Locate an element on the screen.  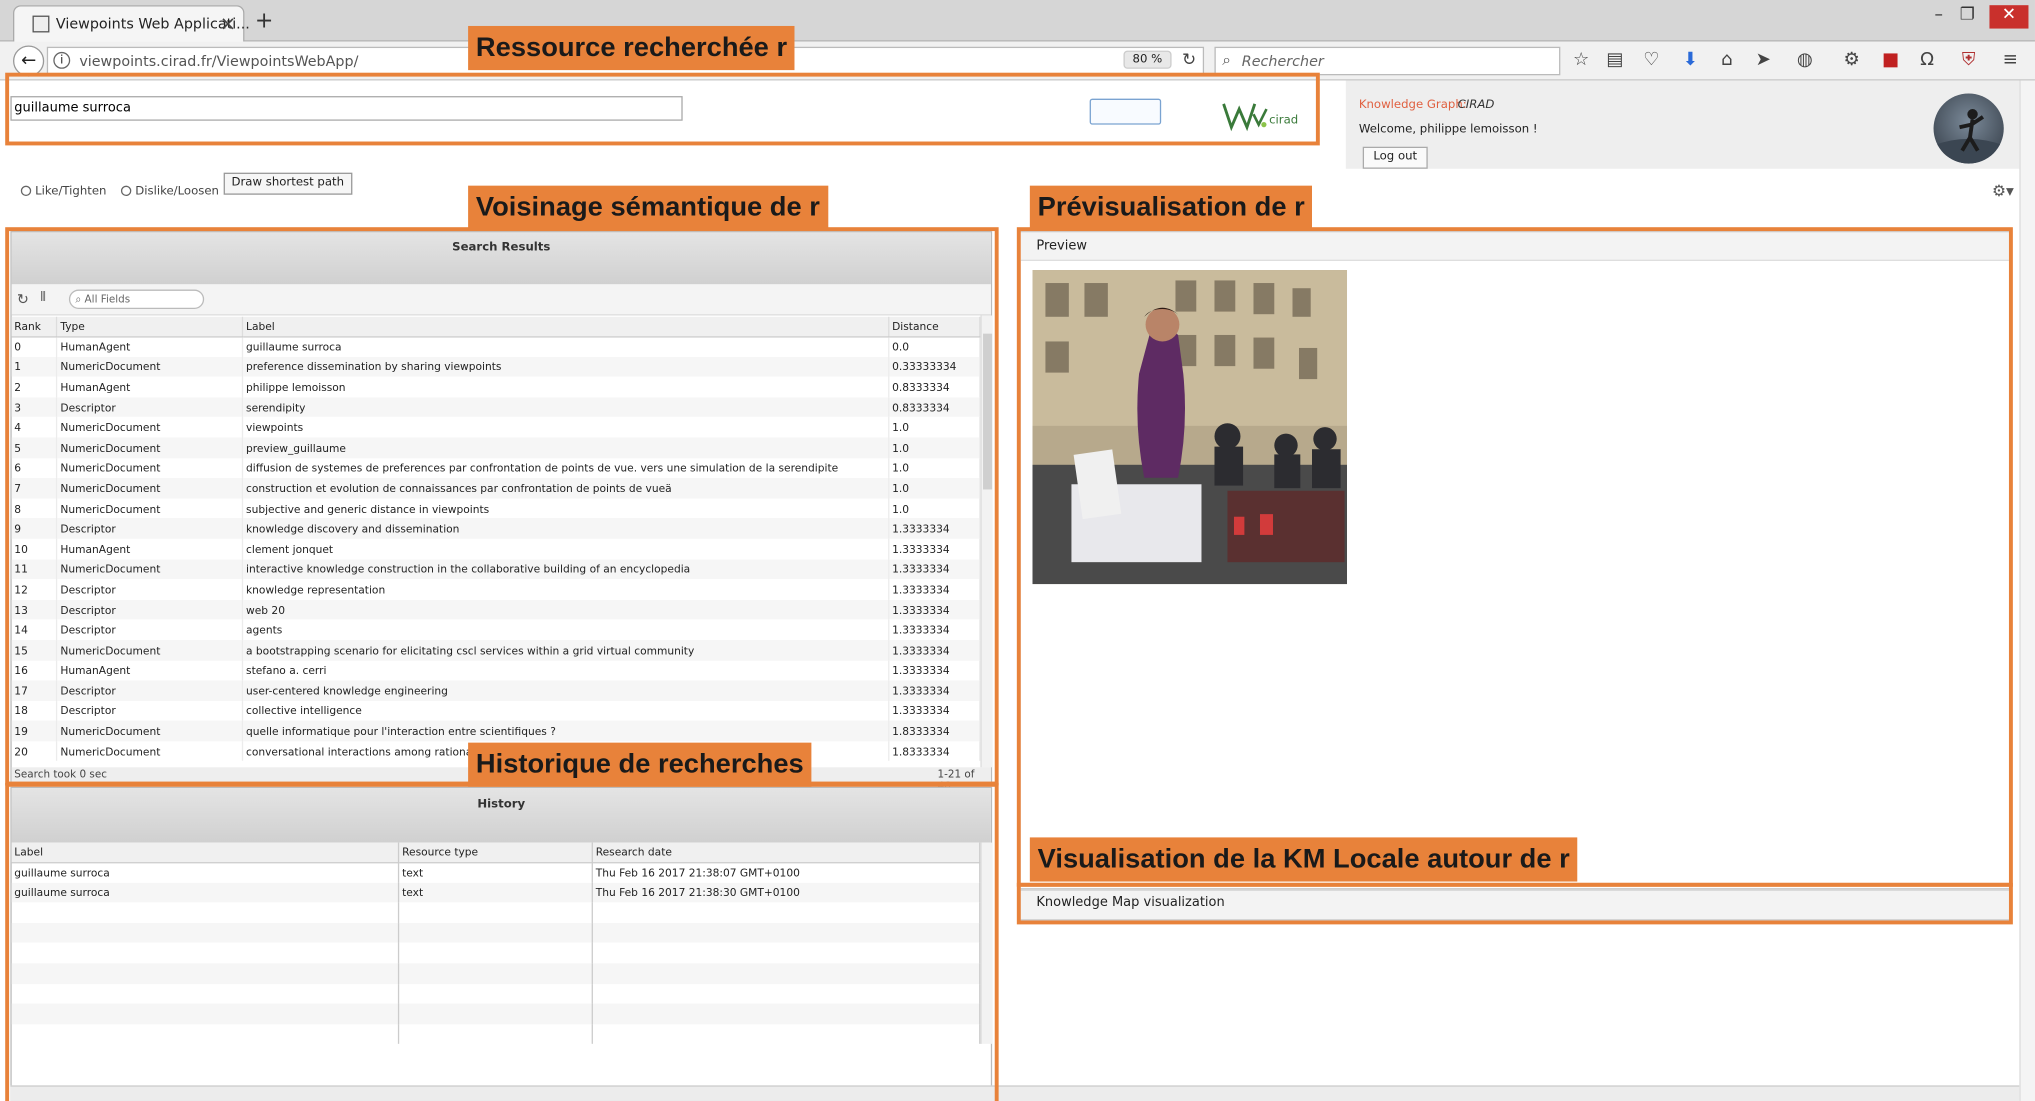
extension-red-icon: ■ is located at coordinates (1891, 60).